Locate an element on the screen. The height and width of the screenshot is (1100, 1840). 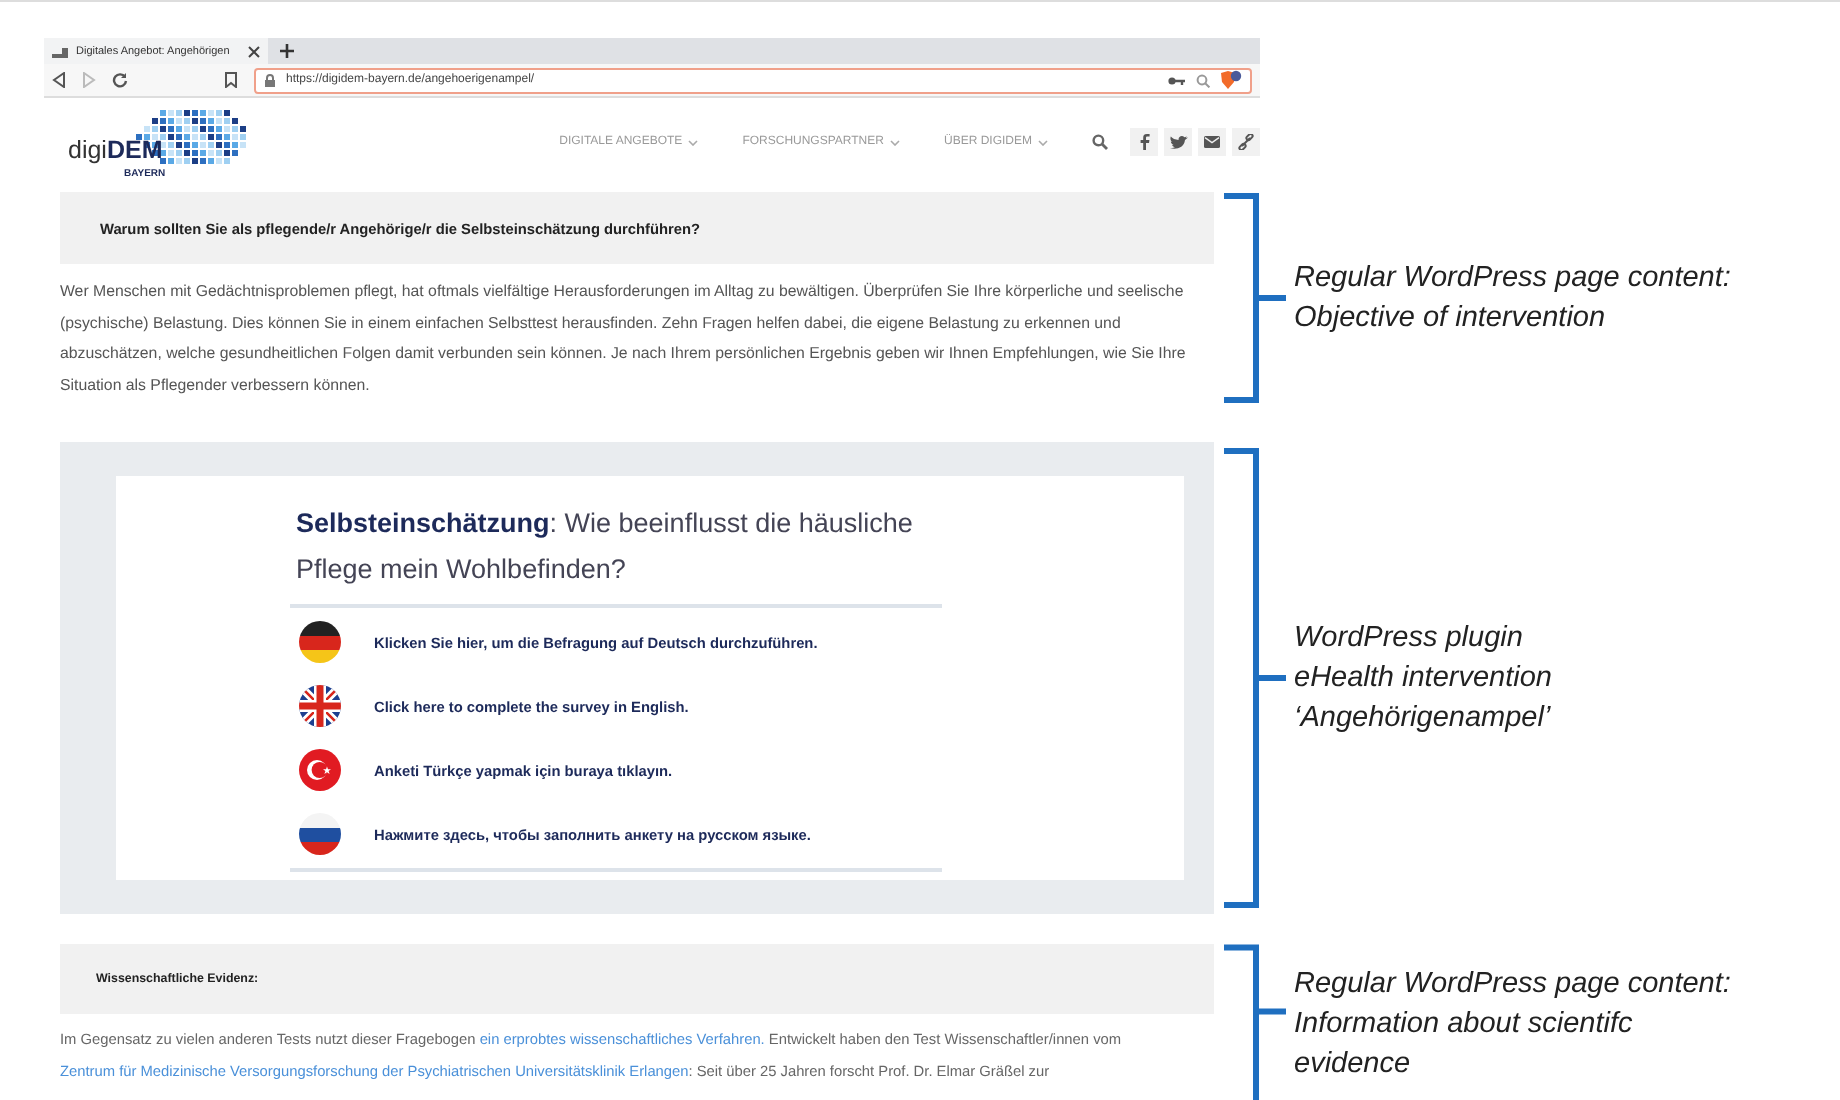
close-icon is located at coordinates (254, 51).